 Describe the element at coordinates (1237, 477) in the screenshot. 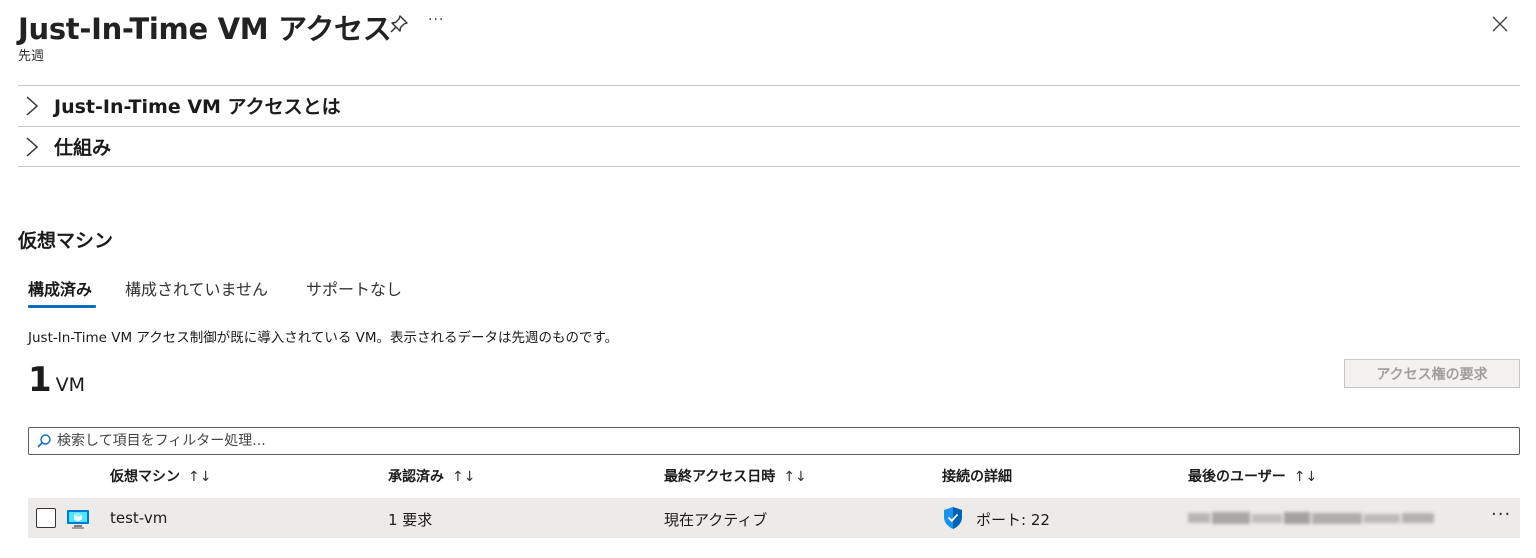

I see `column-header-label: 最後のユーザー` at that location.